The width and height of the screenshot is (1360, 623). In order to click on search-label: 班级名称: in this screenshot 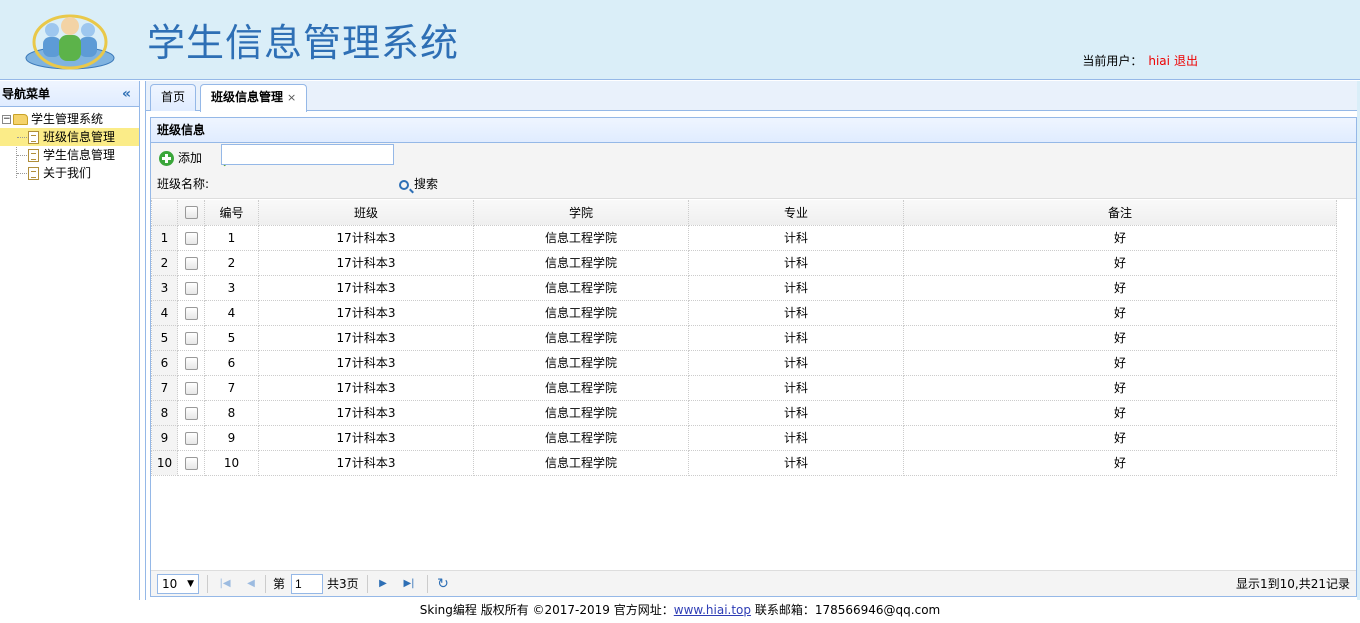, I will do `click(183, 184)`.